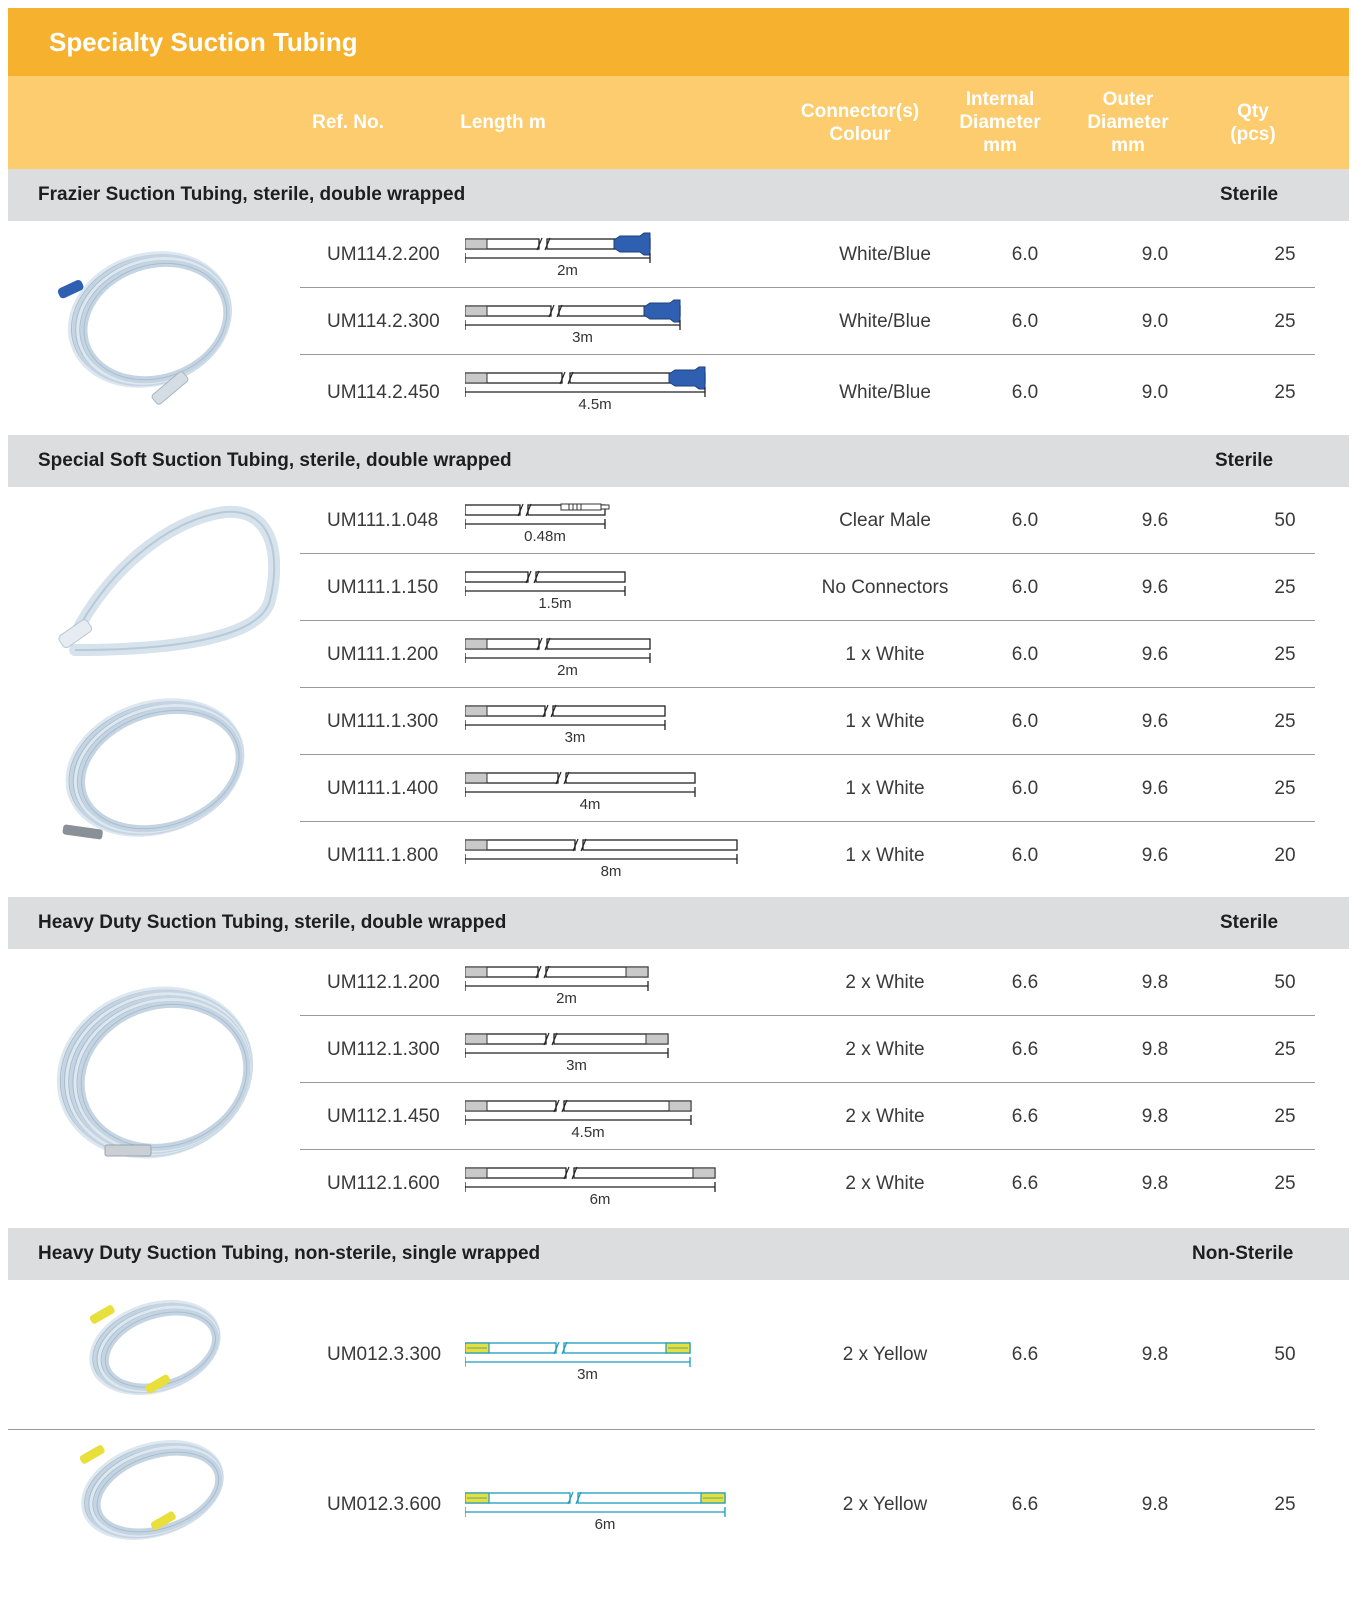  What do you see at coordinates (678, 1355) in the screenshot?
I see `table-row: UM012.3.300 2 x Yellow 6.6 9.8 50 3m` at bounding box center [678, 1355].